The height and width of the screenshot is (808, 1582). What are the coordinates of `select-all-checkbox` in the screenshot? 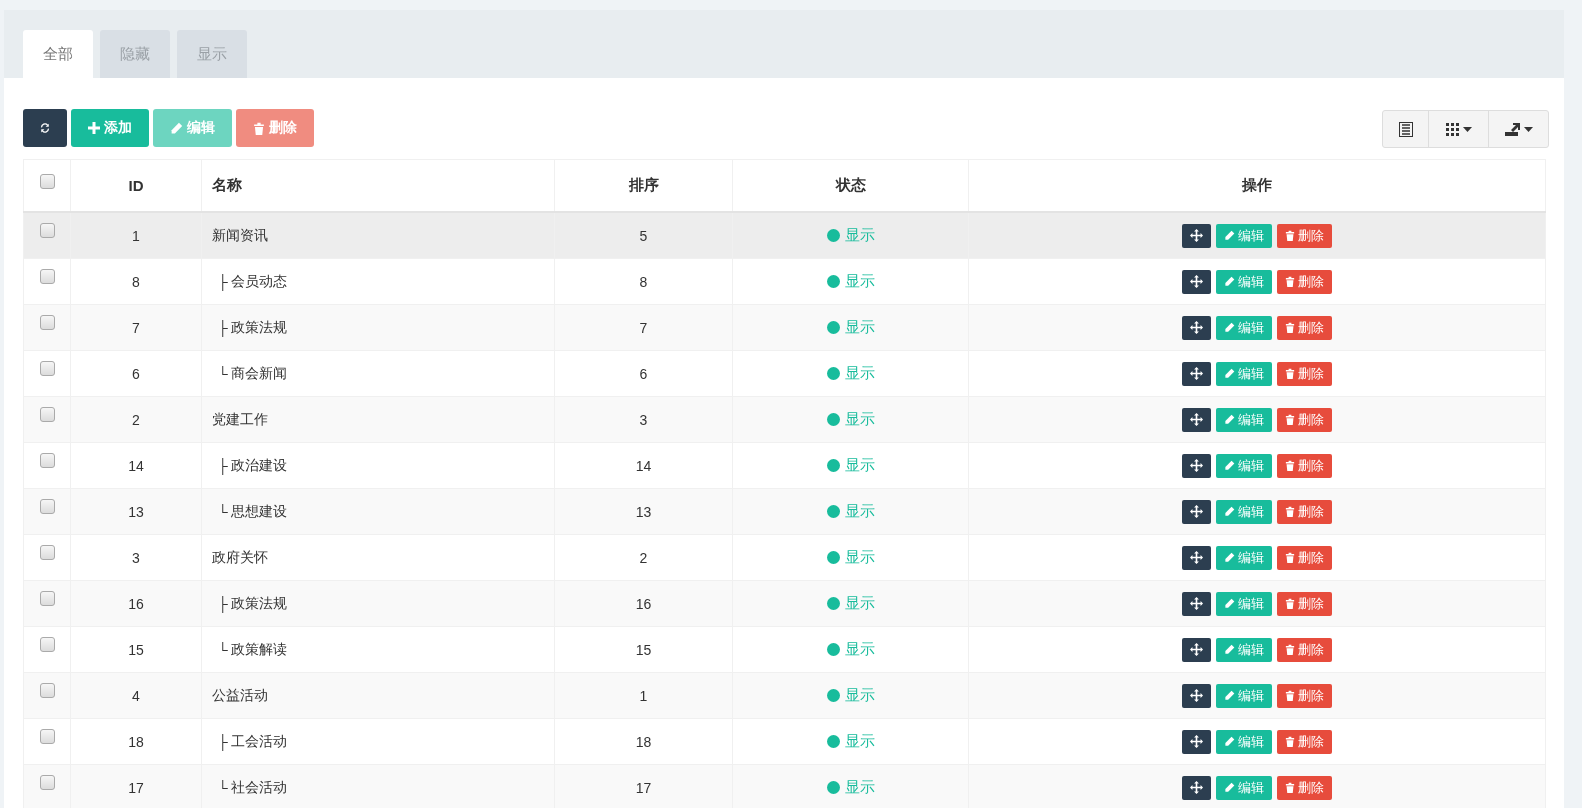 It's located at (47, 181).